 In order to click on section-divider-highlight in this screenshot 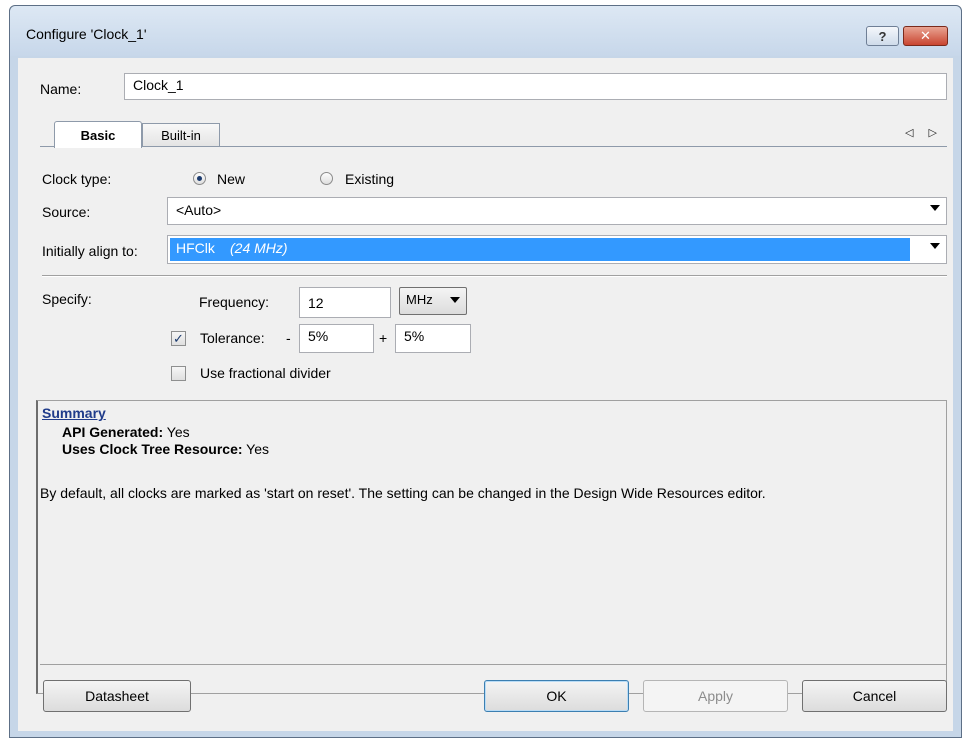, I will do `click(494, 276)`.